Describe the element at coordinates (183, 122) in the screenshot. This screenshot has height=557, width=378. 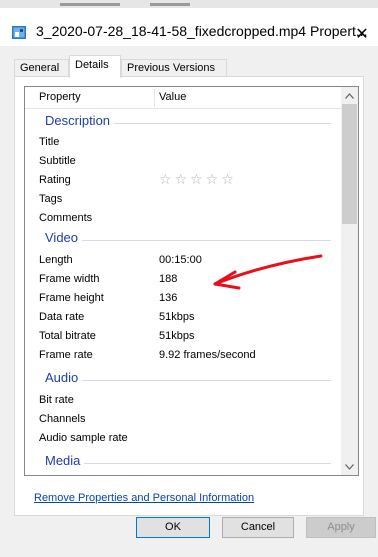
I see `group-header-description: Description` at that location.